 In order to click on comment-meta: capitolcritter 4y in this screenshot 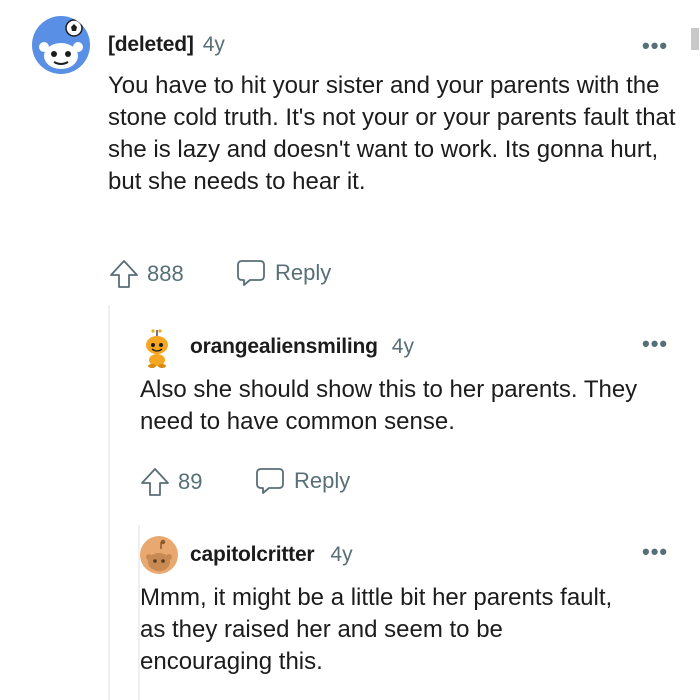, I will do `click(271, 555)`.